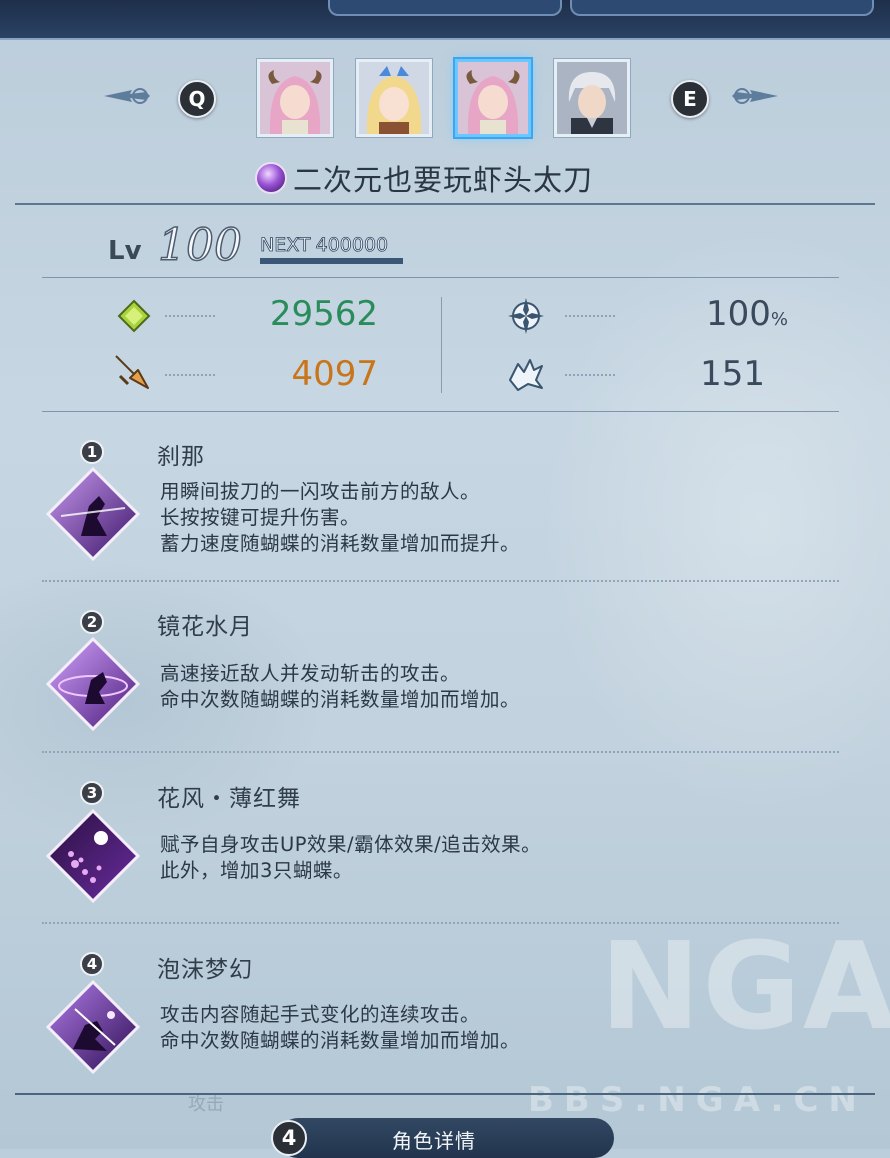 The image size is (890, 1158). What do you see at coordinates (92, 964) in the screenshot?
I see `skill-number: 4` at bounding box center [92, 964].